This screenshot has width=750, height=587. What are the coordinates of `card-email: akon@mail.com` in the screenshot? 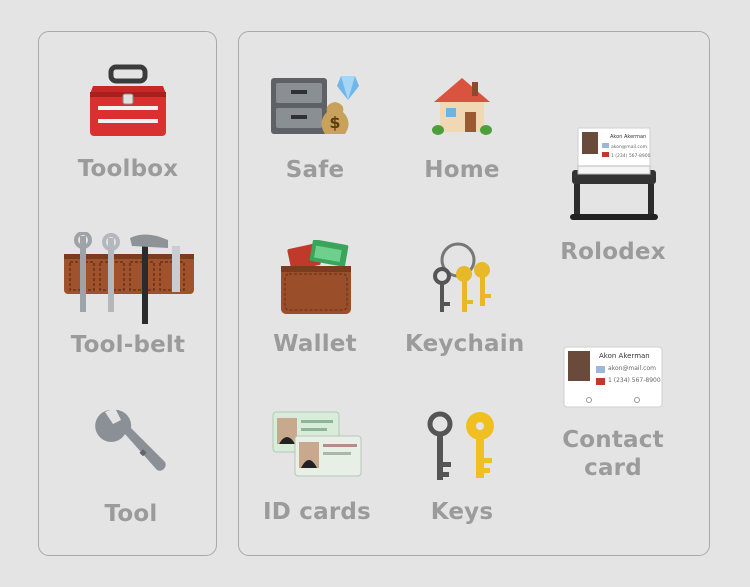 It's located at (632, 368).